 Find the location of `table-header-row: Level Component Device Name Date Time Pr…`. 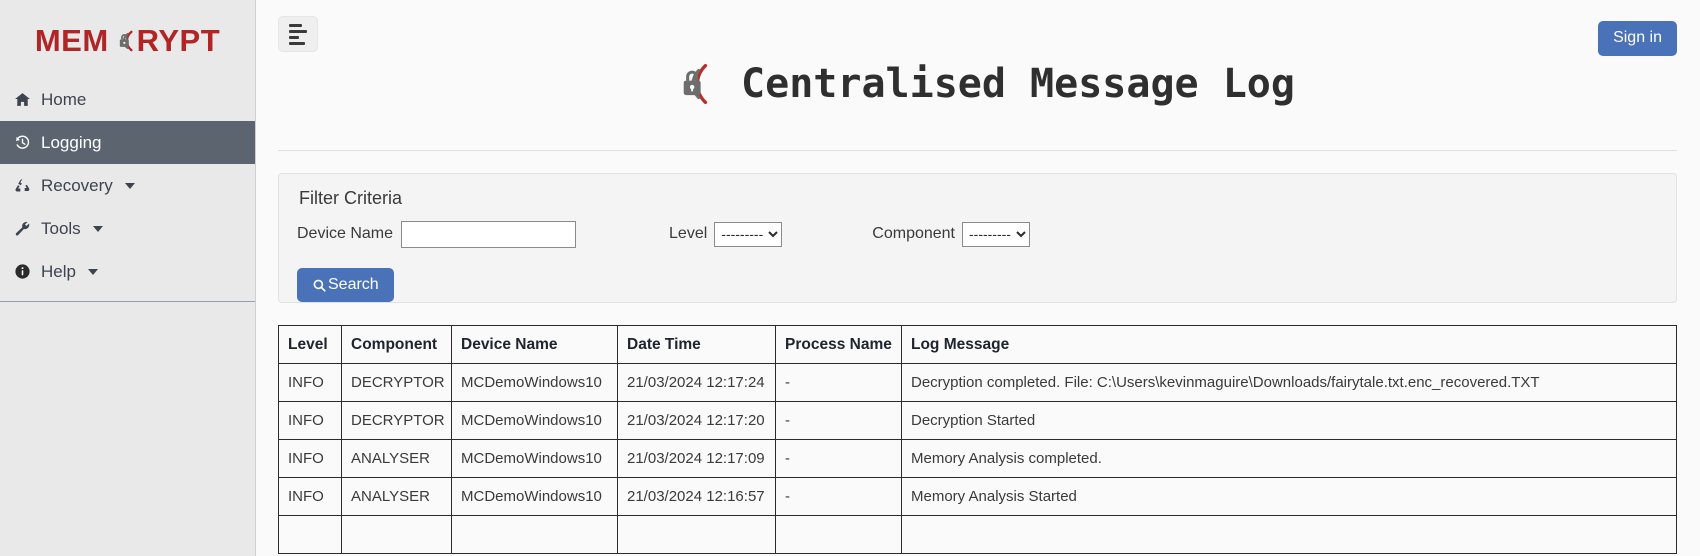

table-header-row: Level Component Device Name Date Time Pr… is located at coordinates (977, 344).